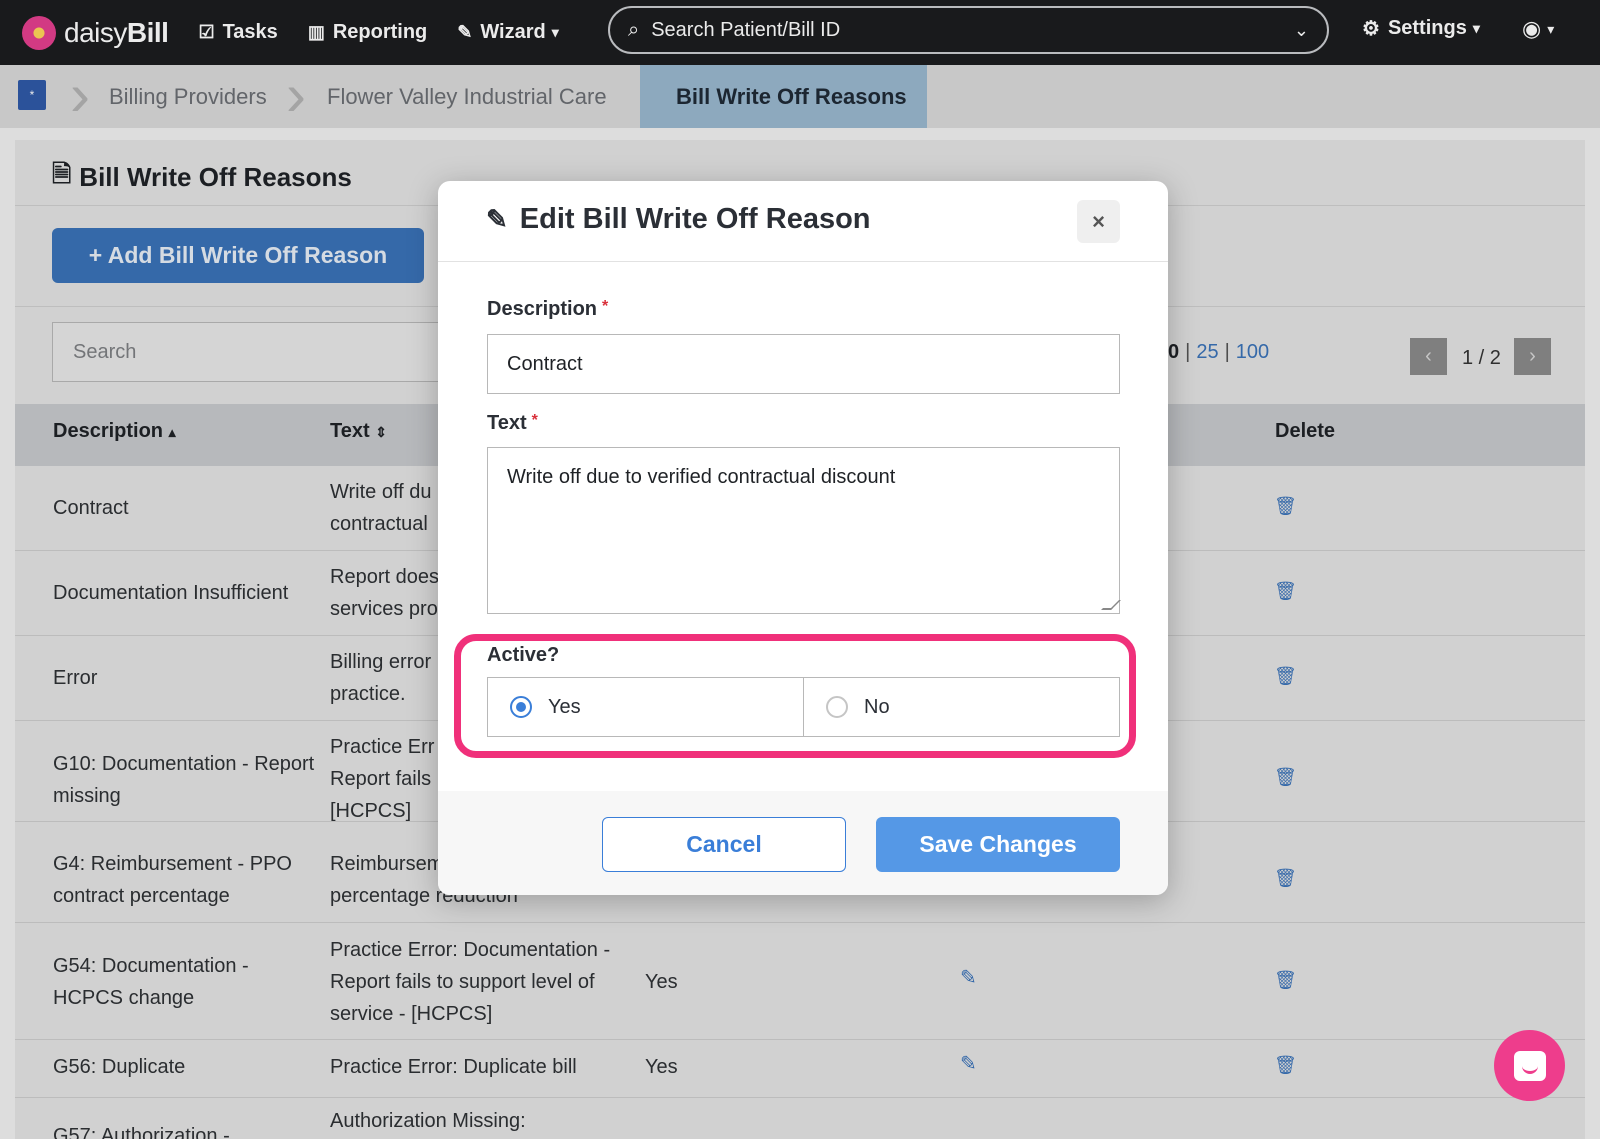 The image size is (1600, 1139). Describe the element at coordinates (678, 219) in the screenshot. I see `modal-title: ✎ Edit Bill Write Off Reason` at that location.